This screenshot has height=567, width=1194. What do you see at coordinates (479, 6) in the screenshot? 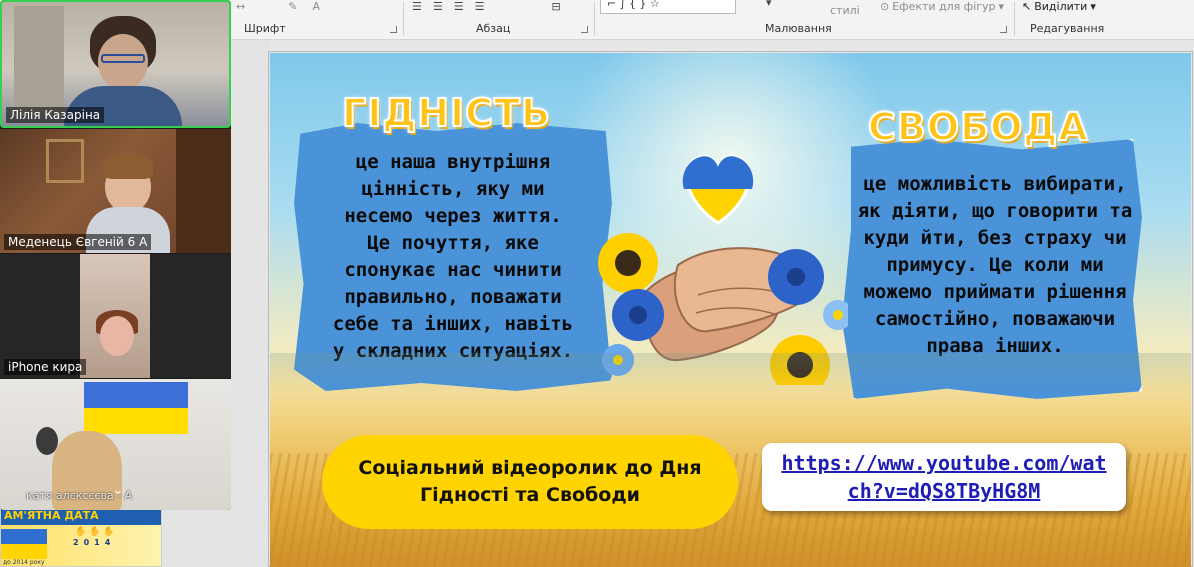
I see `justify-icon: ☰` at bounding box center [479, 6].